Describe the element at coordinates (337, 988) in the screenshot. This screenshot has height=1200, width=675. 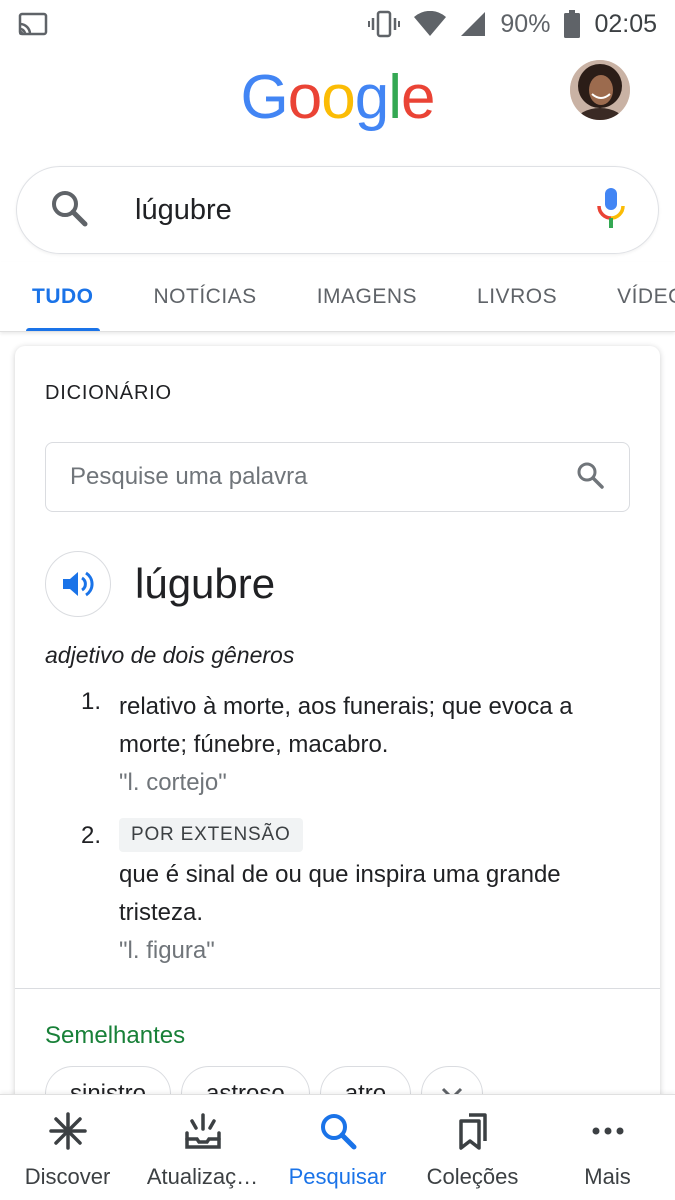
I see `divider` at that location.